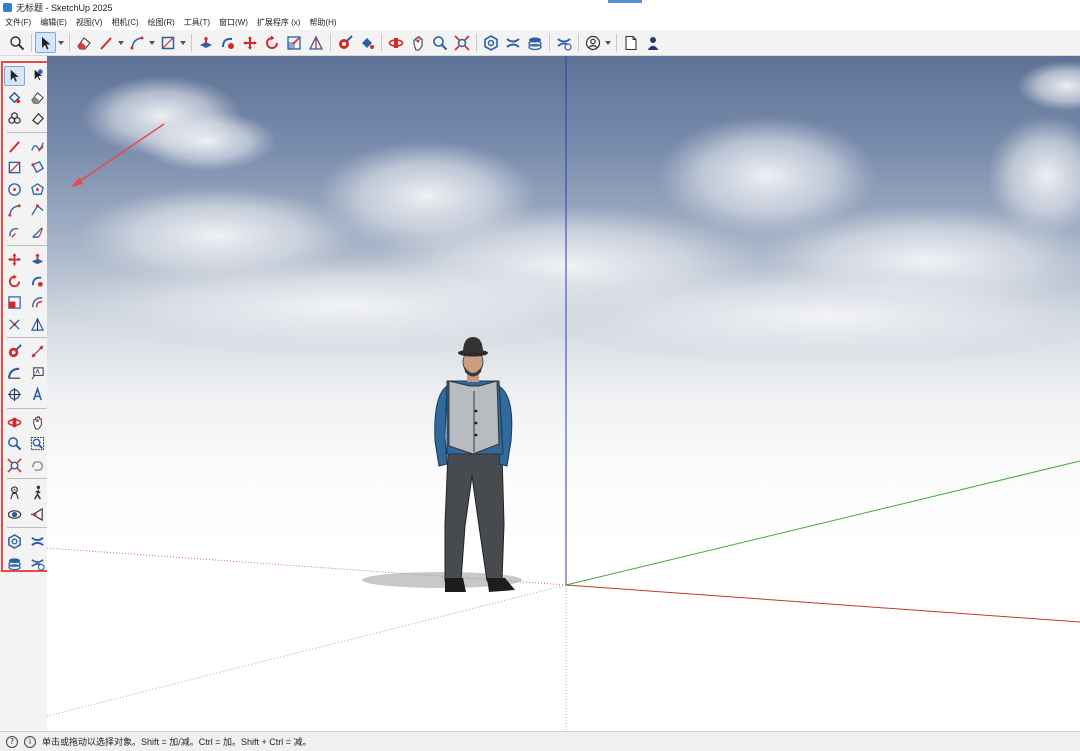 This screenshot has width=1080, height=751. I want to click on menu-edit: 编辑(E), so click(53, 22).